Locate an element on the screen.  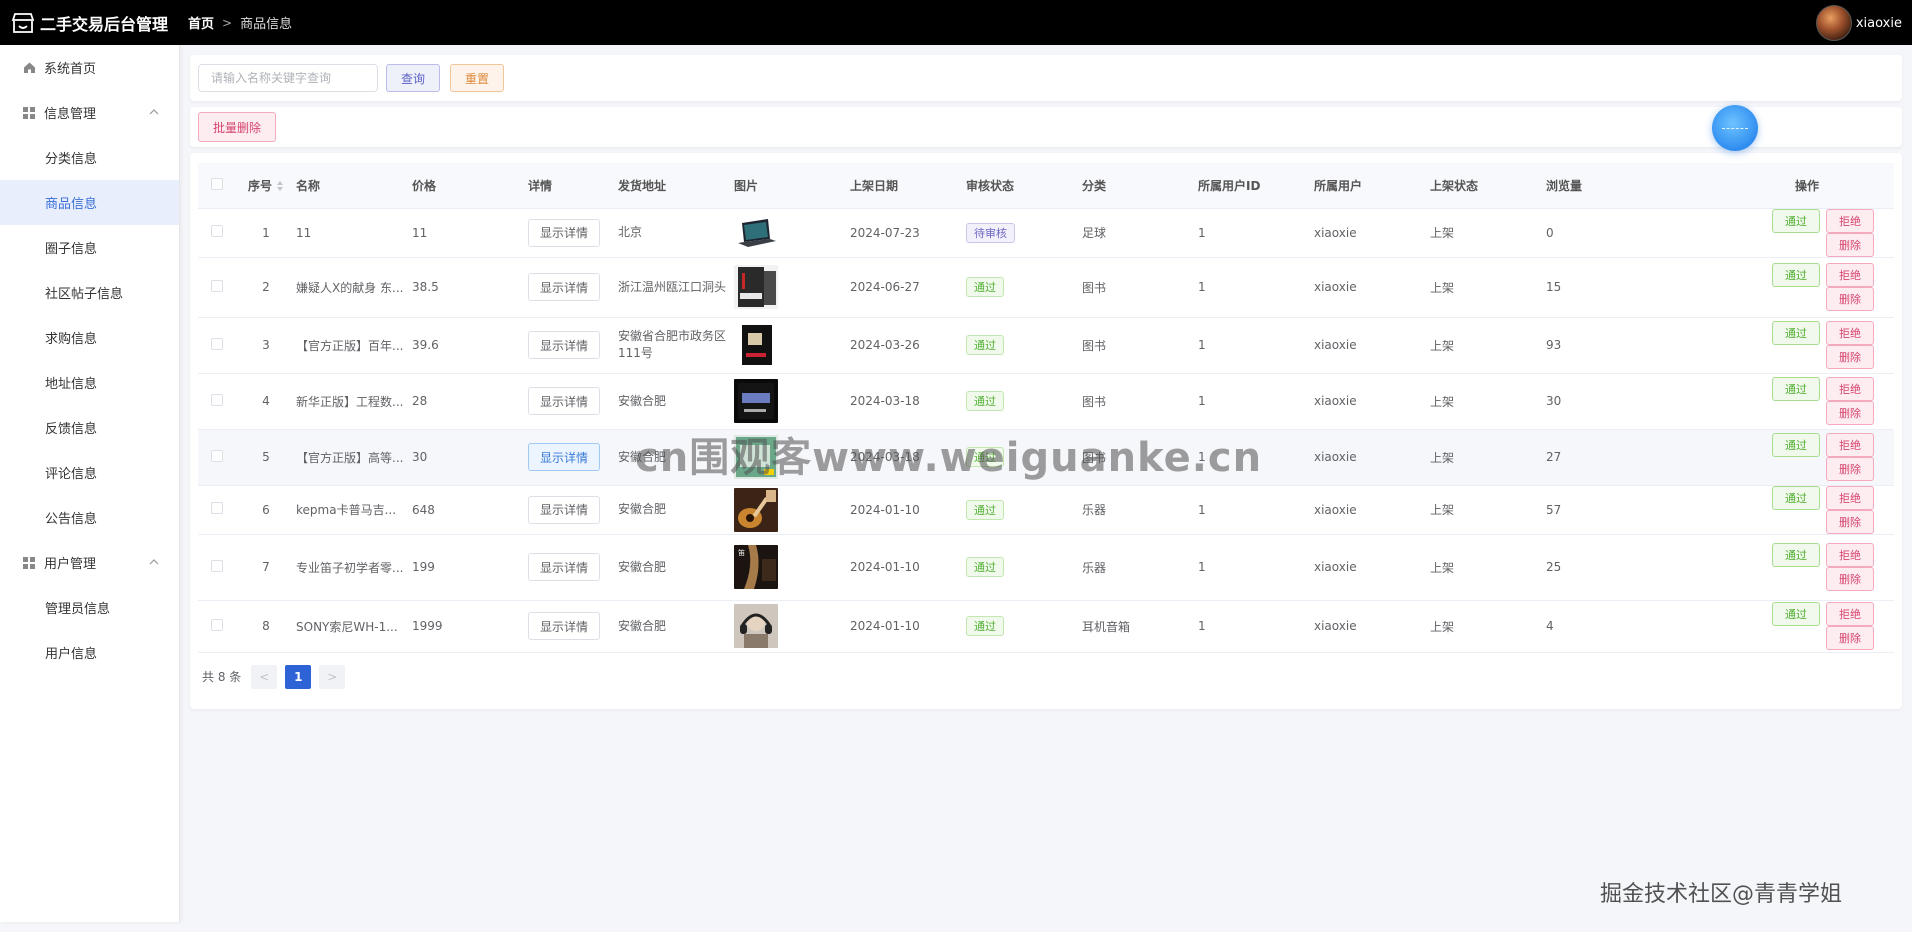
search-input is located at coordinates (288, 78).